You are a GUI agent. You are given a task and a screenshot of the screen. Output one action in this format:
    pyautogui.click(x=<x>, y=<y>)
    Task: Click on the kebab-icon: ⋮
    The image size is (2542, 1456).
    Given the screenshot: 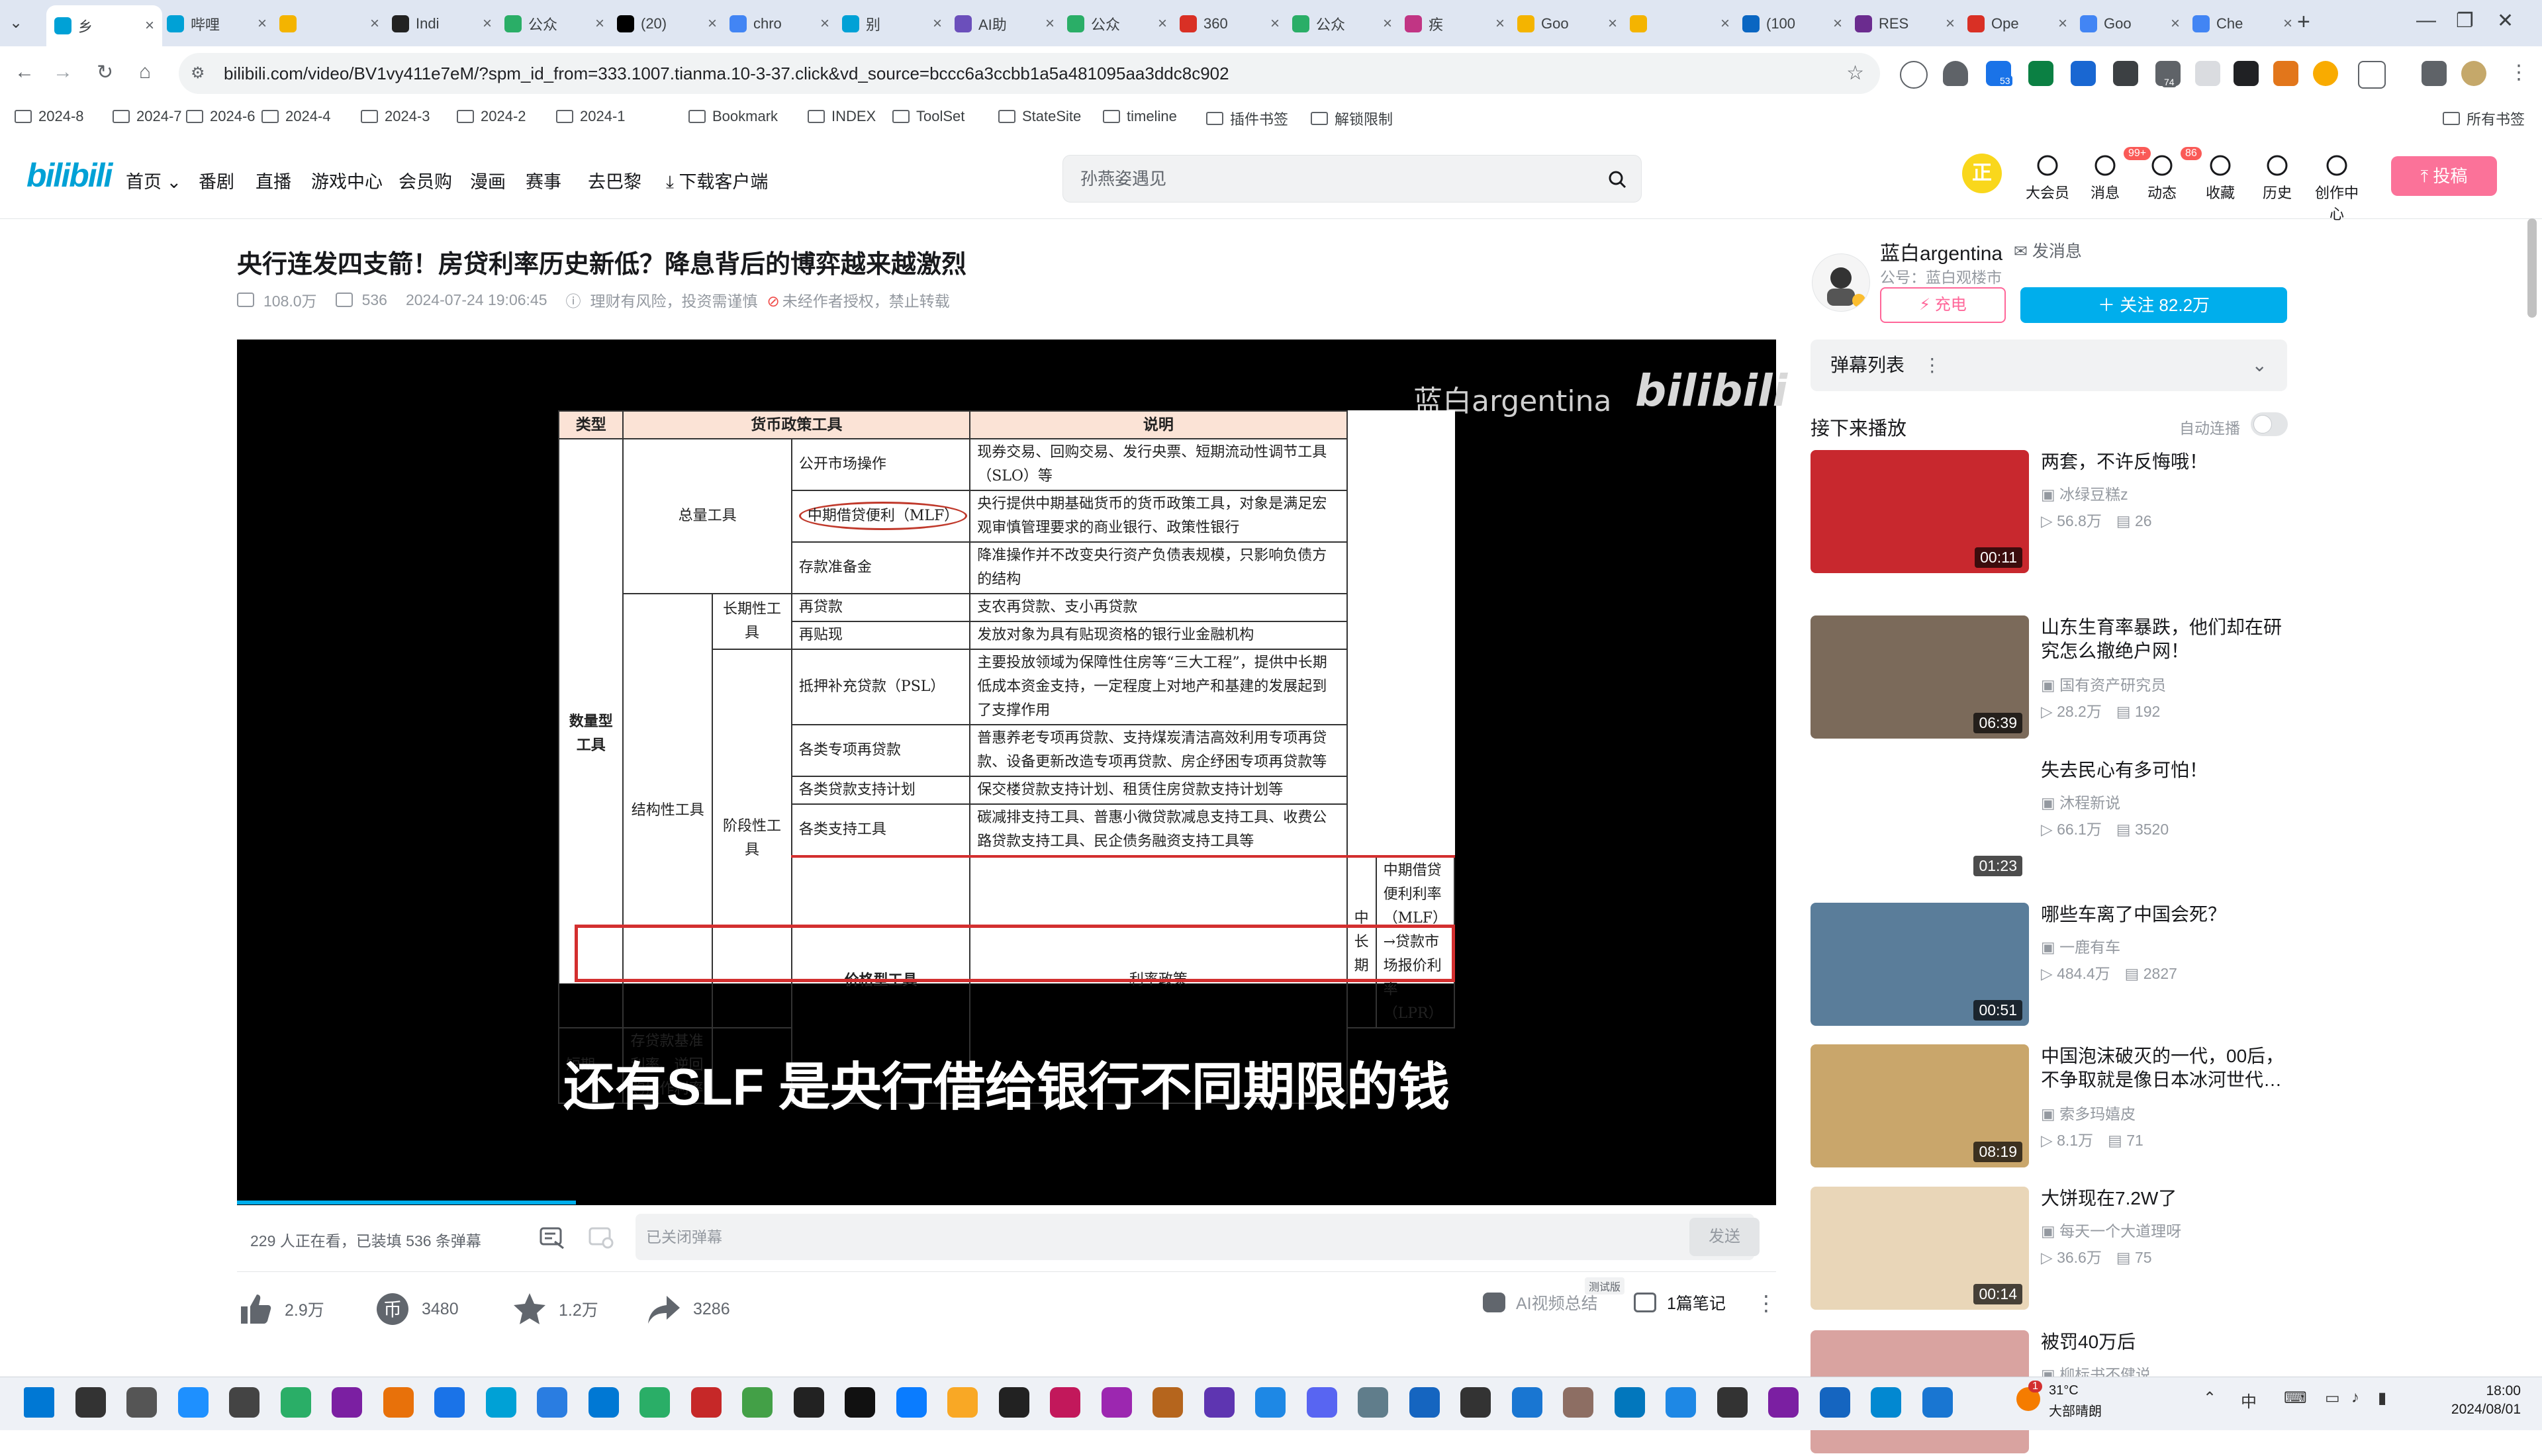 What is the action you would take?
    pyautogui.click(x=1933, y=365)
    